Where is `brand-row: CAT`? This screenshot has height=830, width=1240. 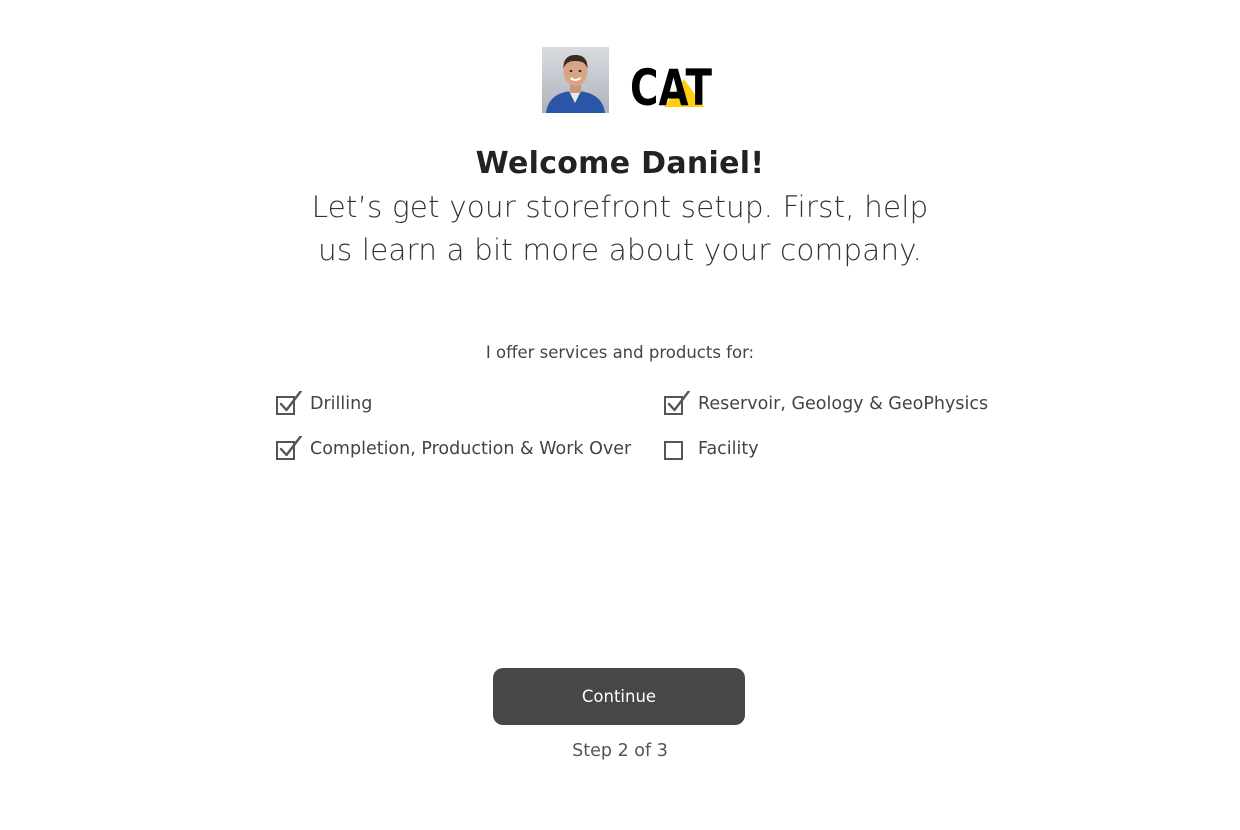
brand-row: CAT is located at coordinates (629, 80).